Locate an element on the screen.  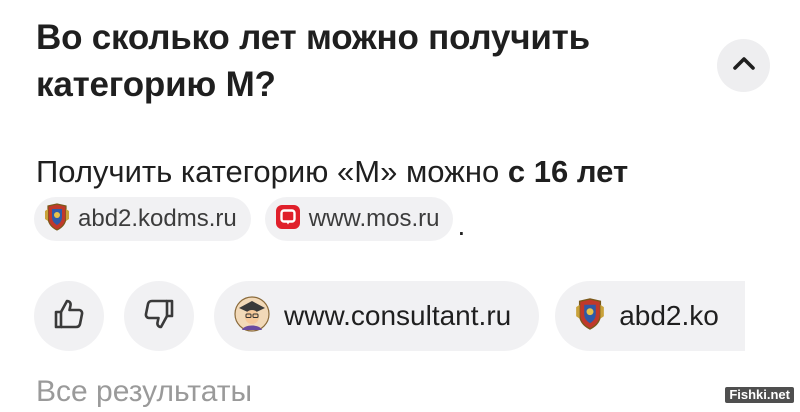
source-chip-label: abd2.kodms.ru is located at coordinates (157, 218).